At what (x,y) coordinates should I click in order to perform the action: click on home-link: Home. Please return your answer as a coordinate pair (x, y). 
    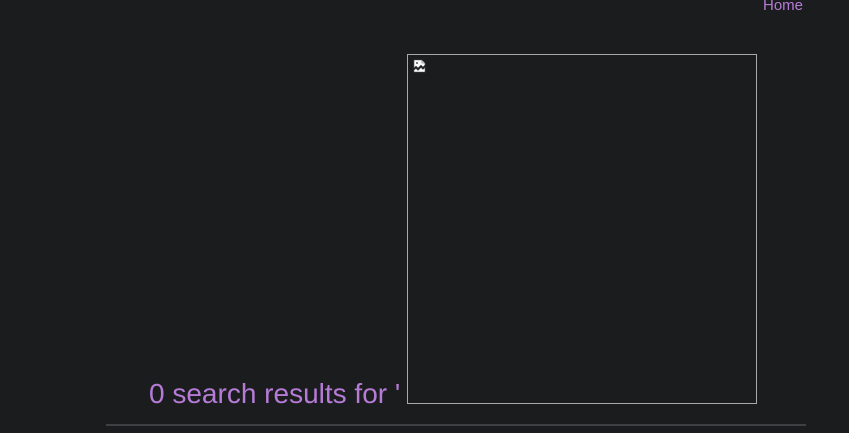
    Looking at the image, I should click on (783, 7).